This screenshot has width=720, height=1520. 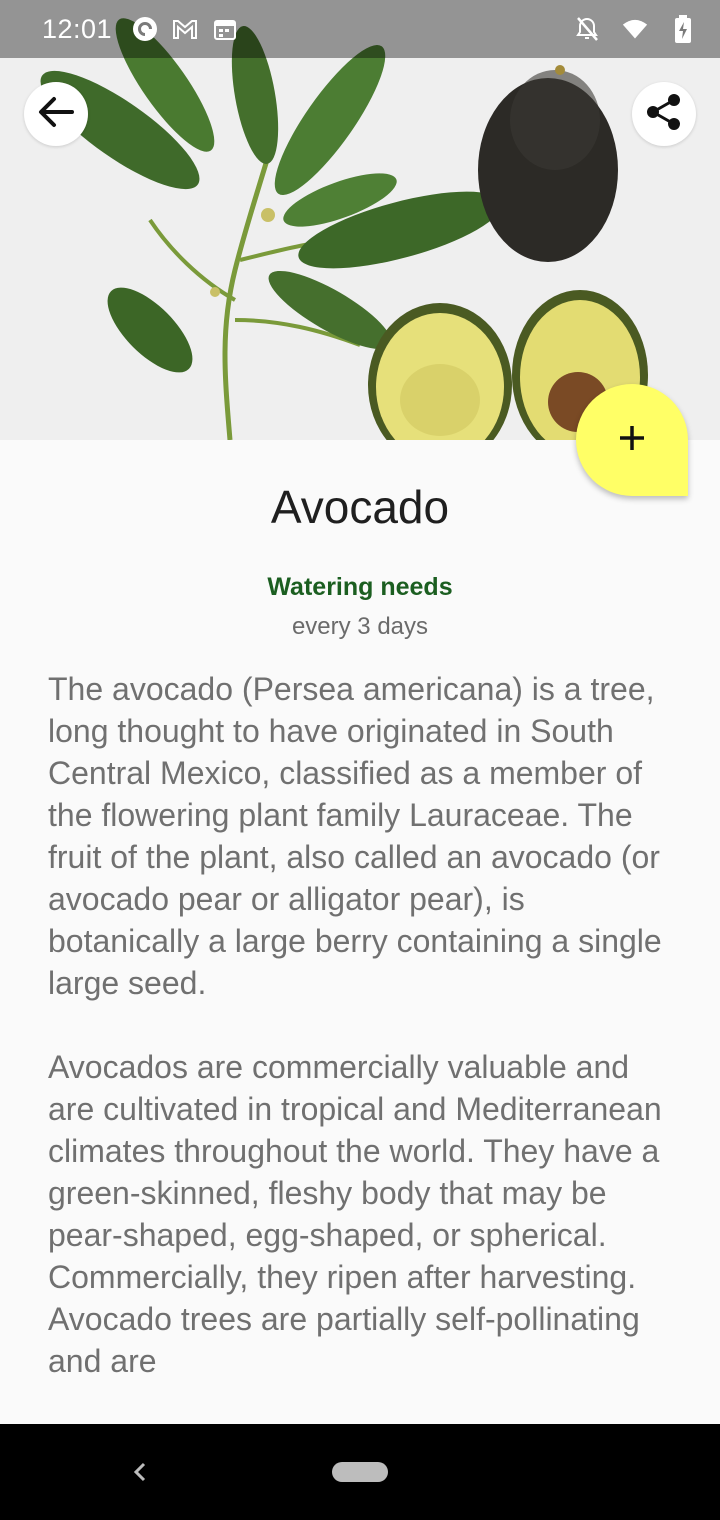 What do you see at coordinates (683, 29) in the screenshot?
I see `battery-charging-icon` at bounding box center [683, 29].